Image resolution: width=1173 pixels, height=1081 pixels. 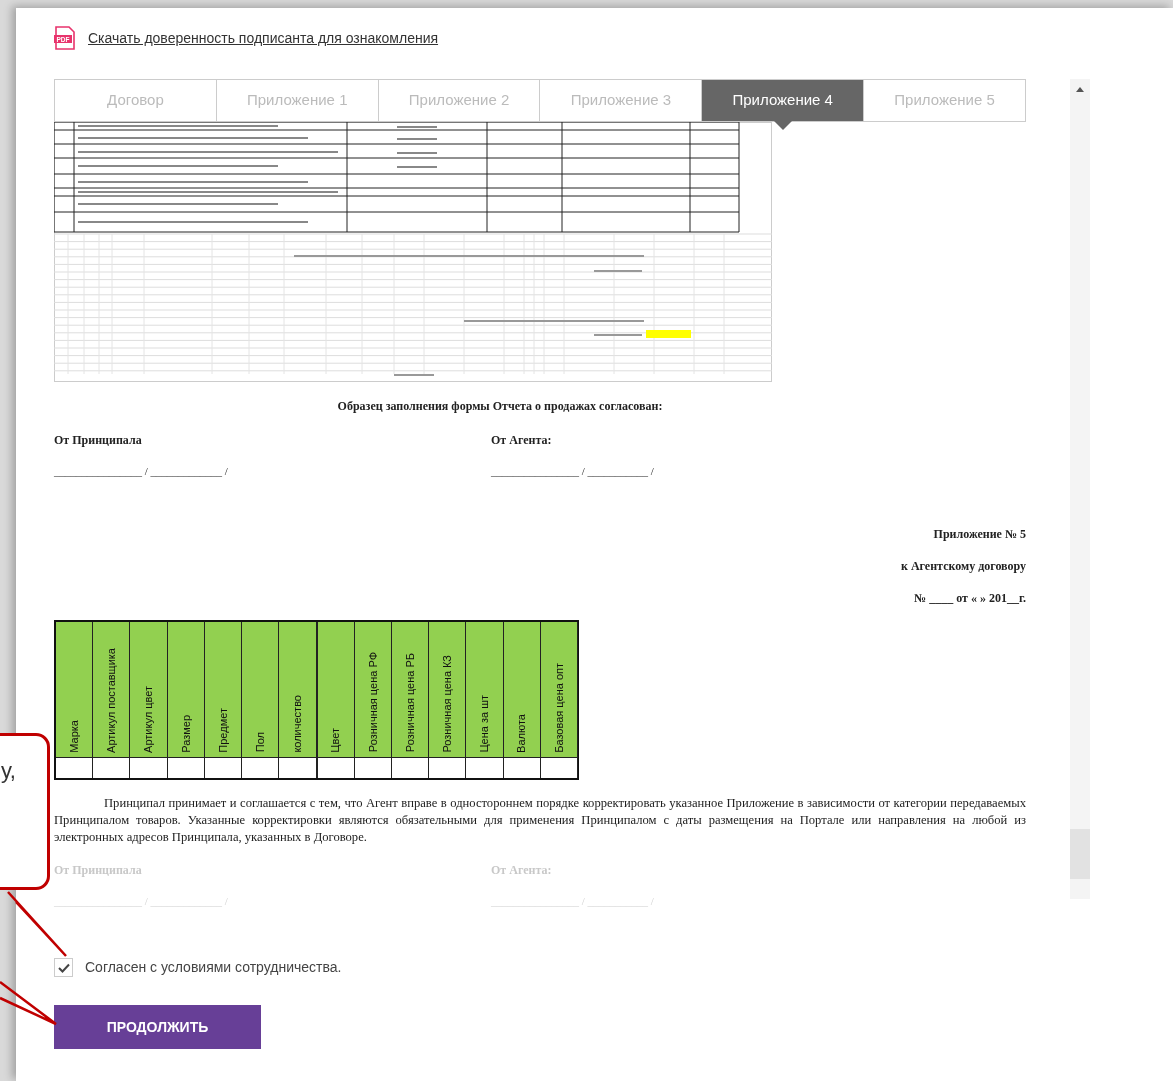 What do you see at coordinates (522, 689) in the screenshot?
I see `column-header: Валюта` at bounding box center [522, 689].